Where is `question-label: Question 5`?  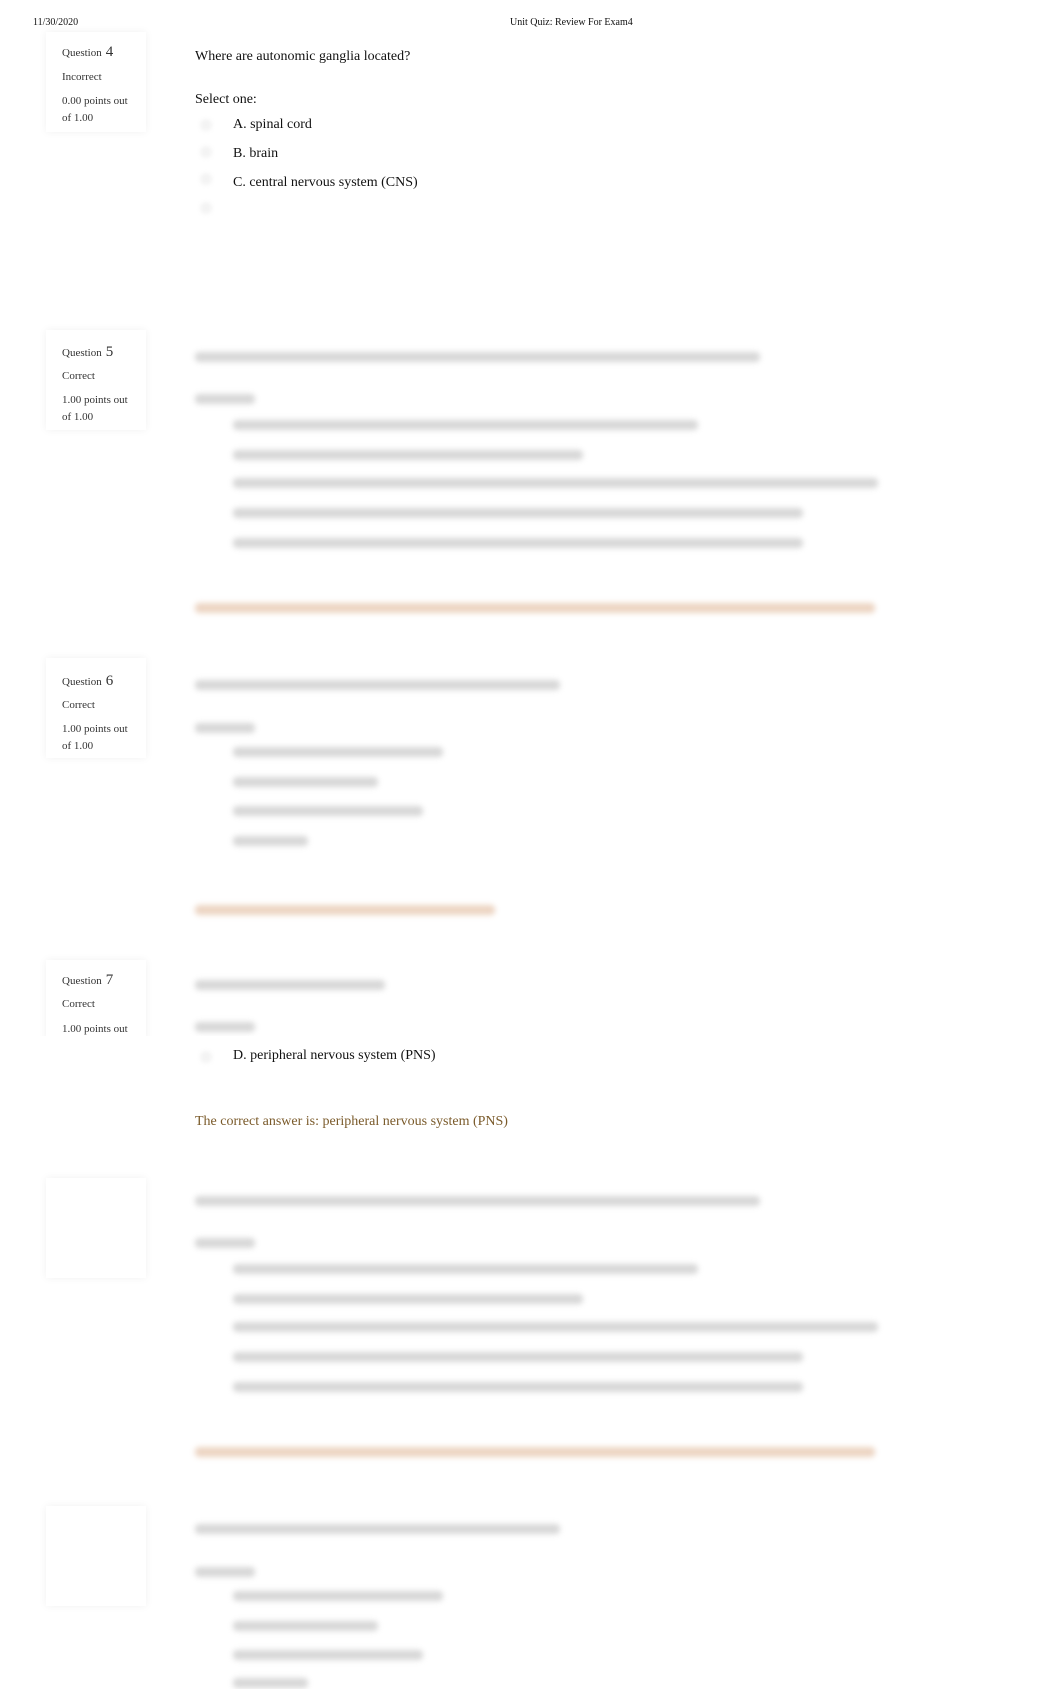 question-label: Question 5 is located at coordinates (87, 352).